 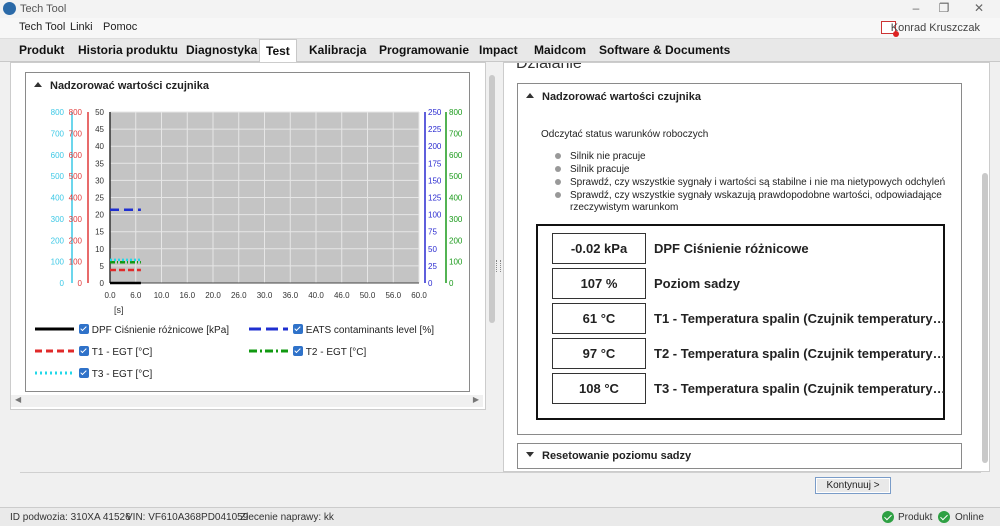 I want to click on axis-tick-label: 125, so click(x=435, y=198).